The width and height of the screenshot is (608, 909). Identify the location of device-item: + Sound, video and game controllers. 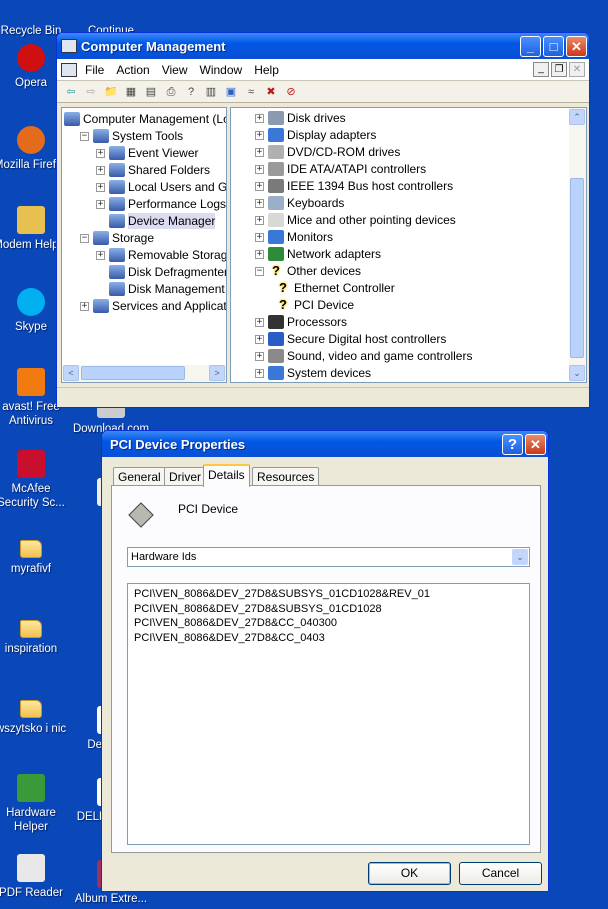
(363, 356).